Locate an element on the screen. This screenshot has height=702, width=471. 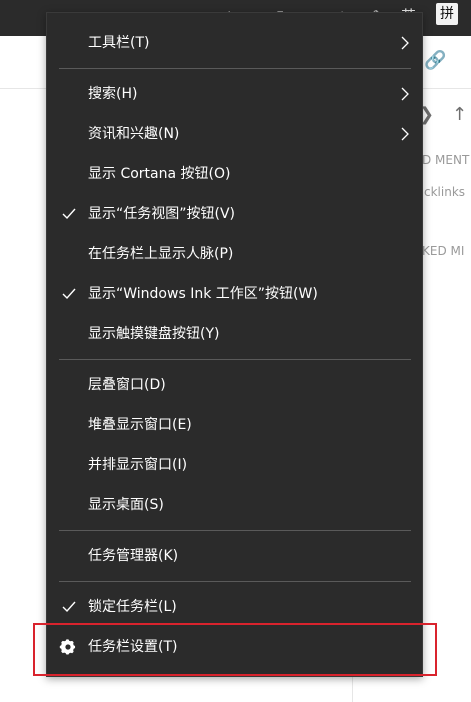
menu-item-label: 显示“Windows Ink 工作区”按钮(W) is located at coordinates (203, 294).